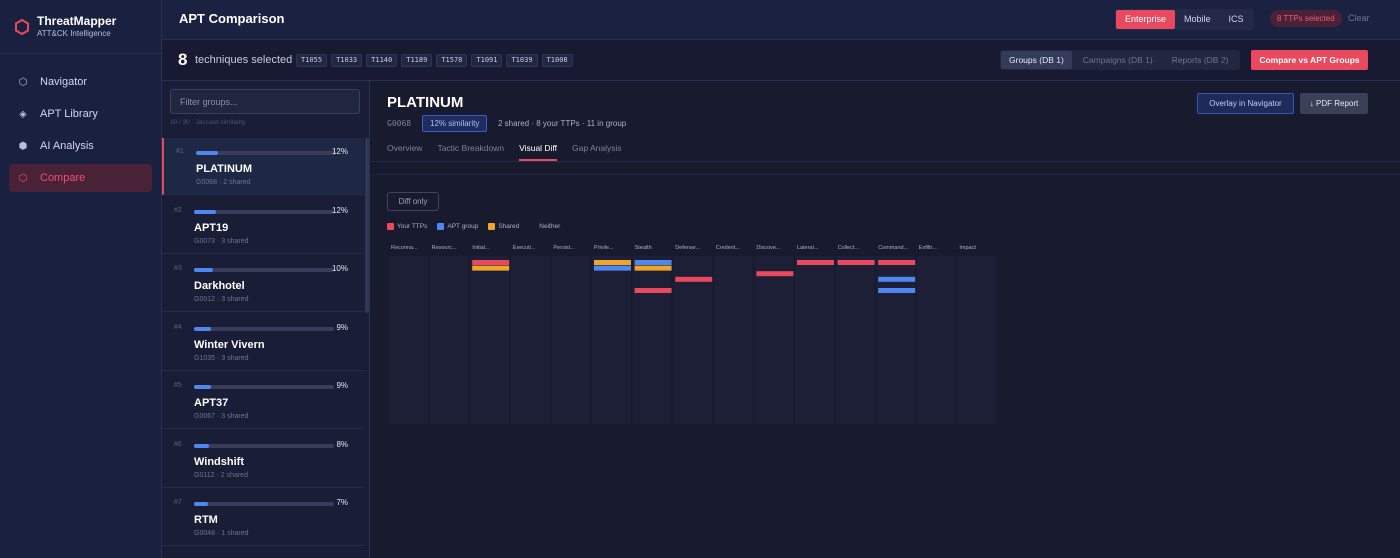 This screenshot has height=558, width=1400. What do you see at coordinates (1309, 60) in the screenshot?
I see `compare-button: Compare vs APT Groups` at bounding box center [1309, 60].